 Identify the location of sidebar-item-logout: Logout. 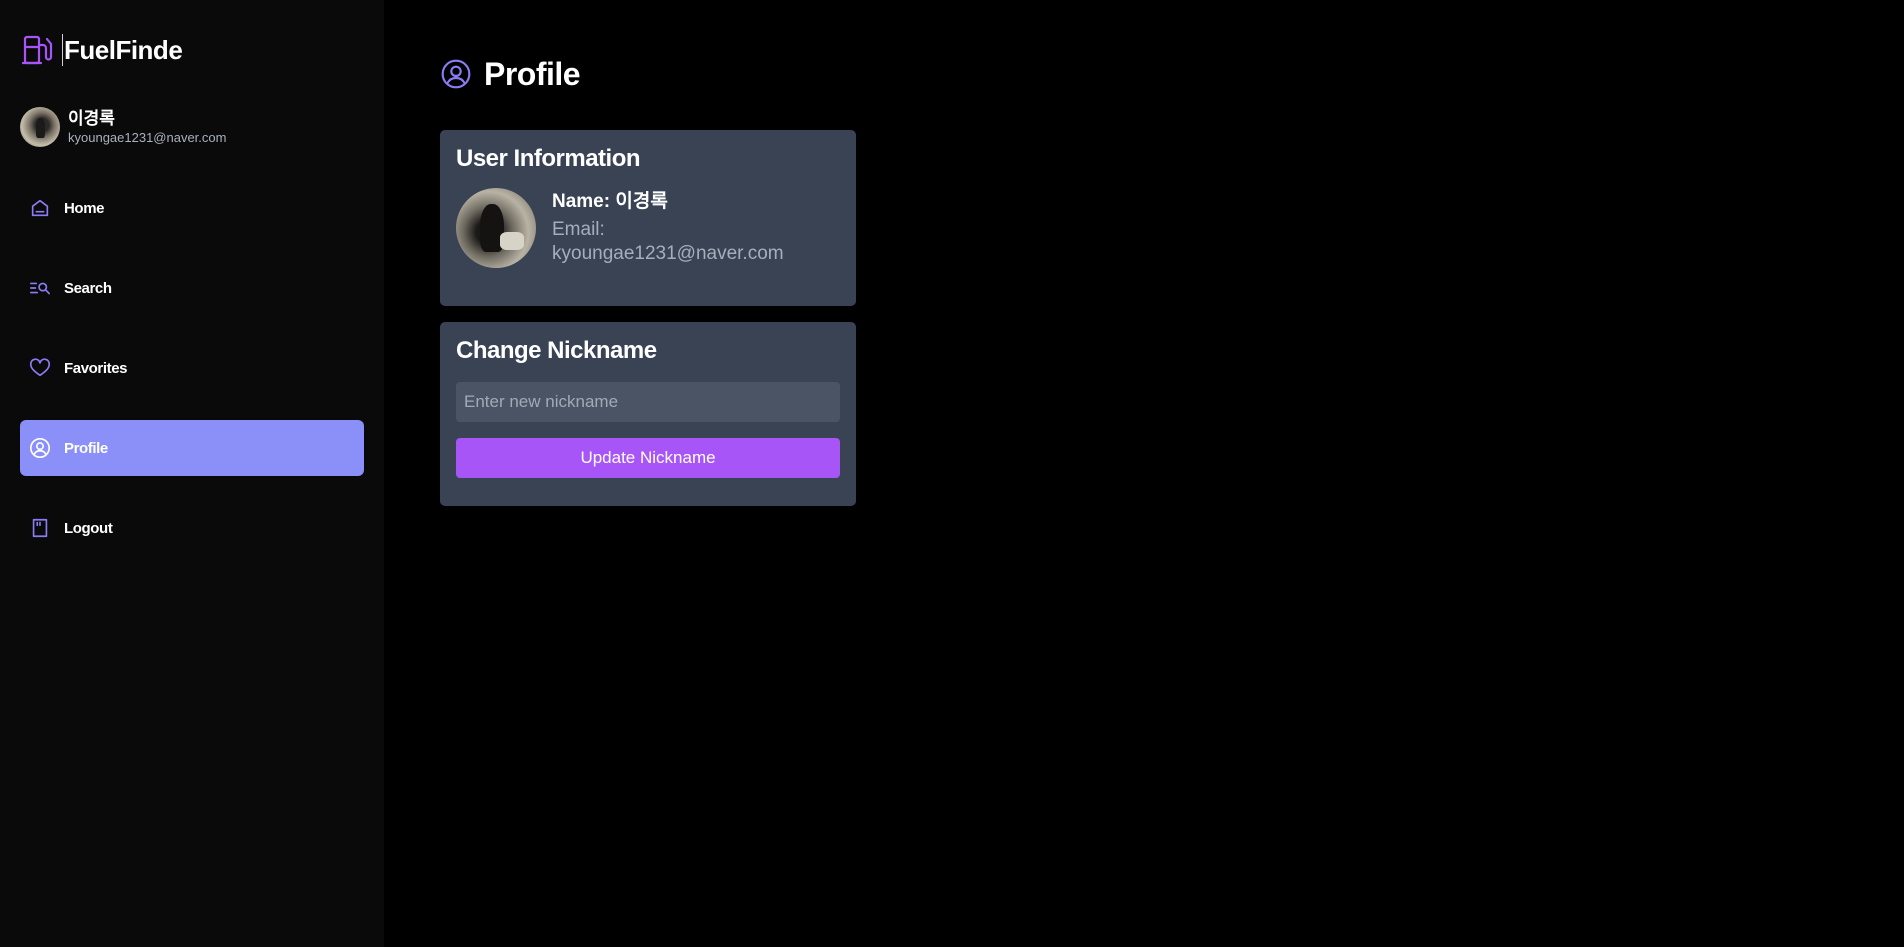
(192, 528).